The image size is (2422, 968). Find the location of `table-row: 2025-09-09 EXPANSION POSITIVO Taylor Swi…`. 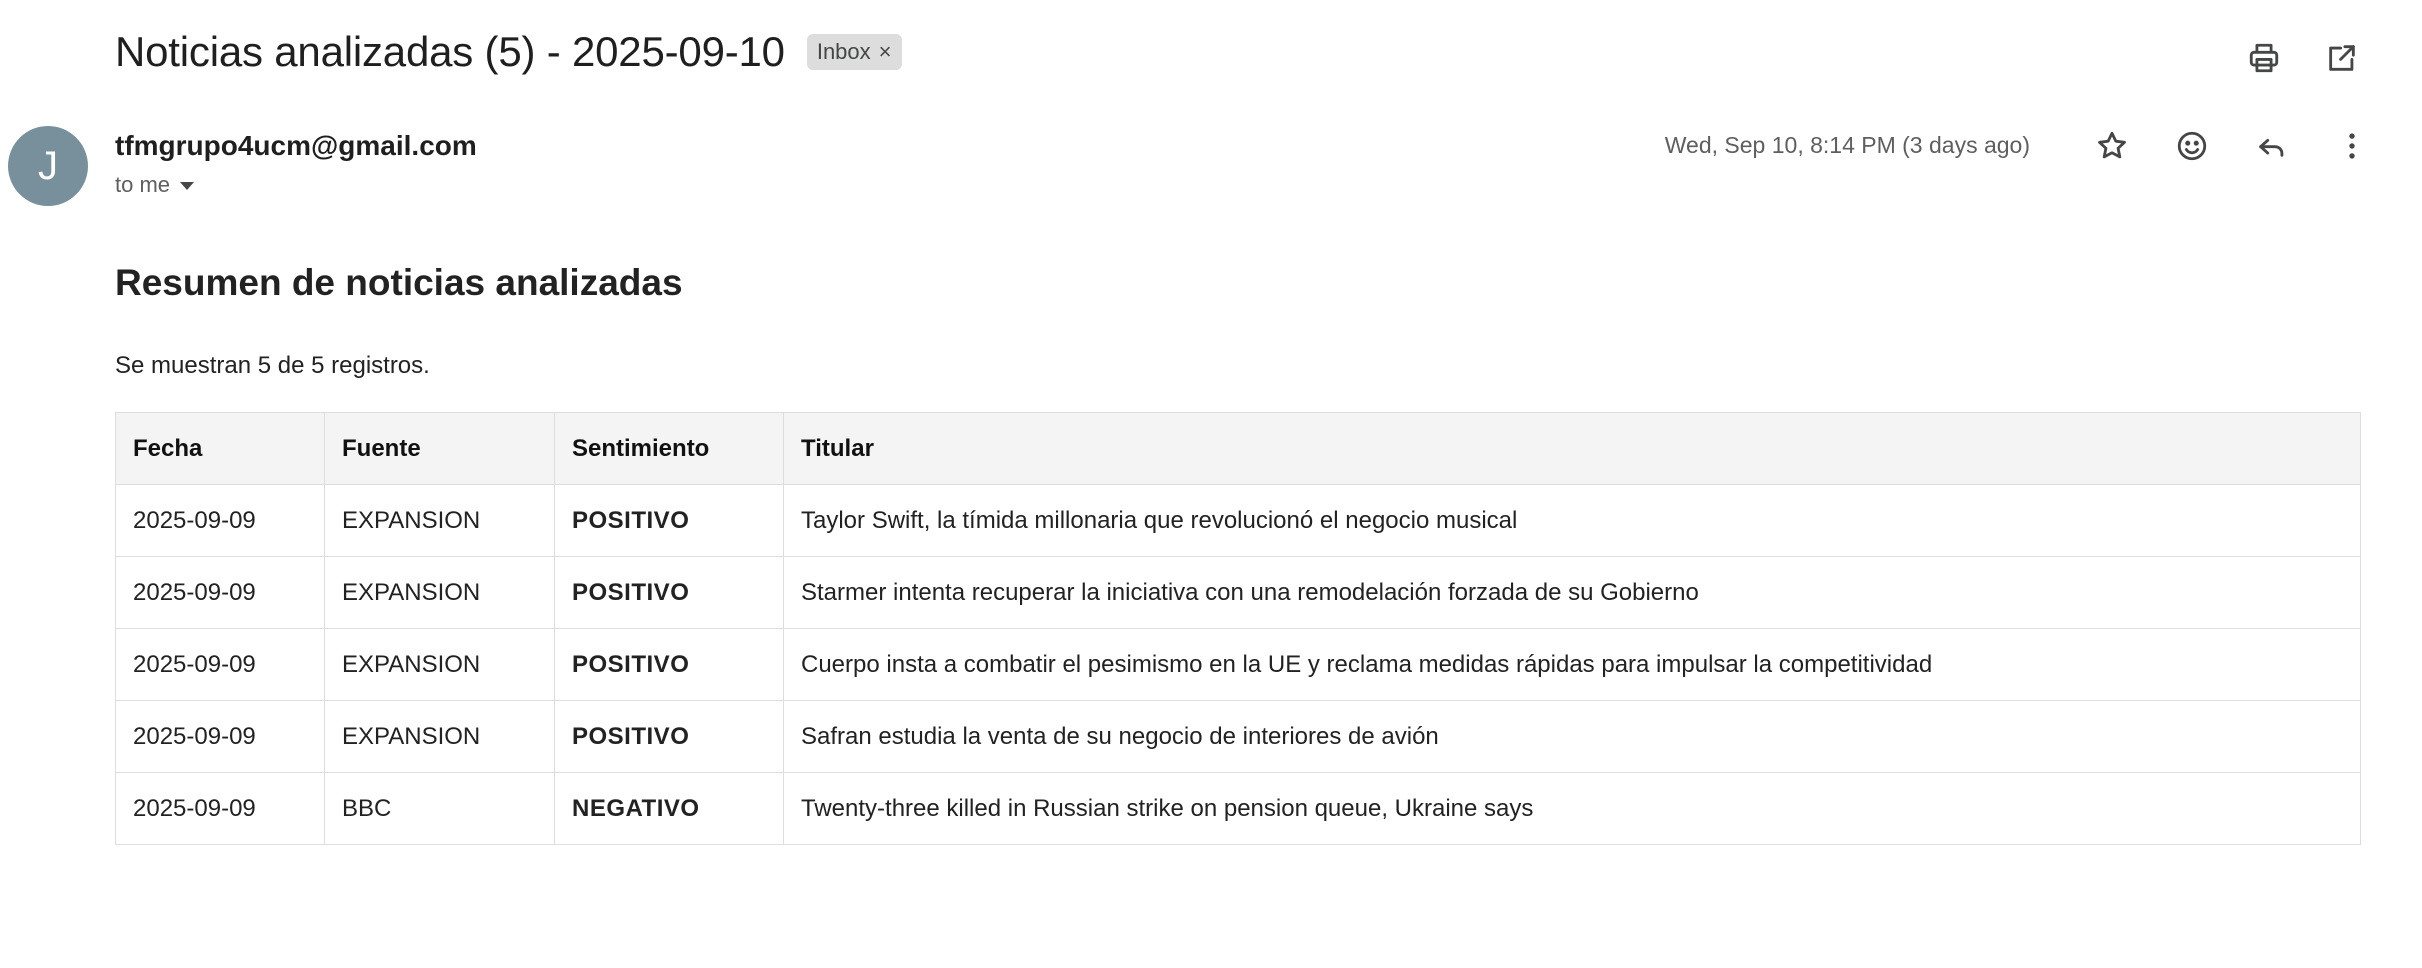

table-row: 2025-09-09 EXPANSION POSITIVO Taylor Swi… is located at coordinates (1238, 520).